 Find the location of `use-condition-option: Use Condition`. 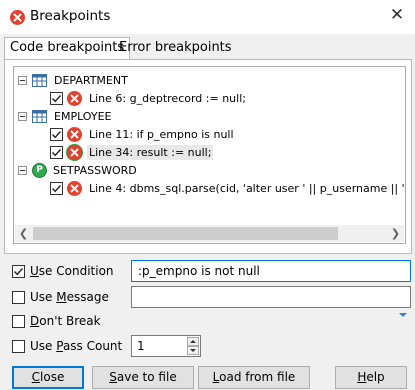

use-condition-option: Use Condition is located at coordinates (63, 271).